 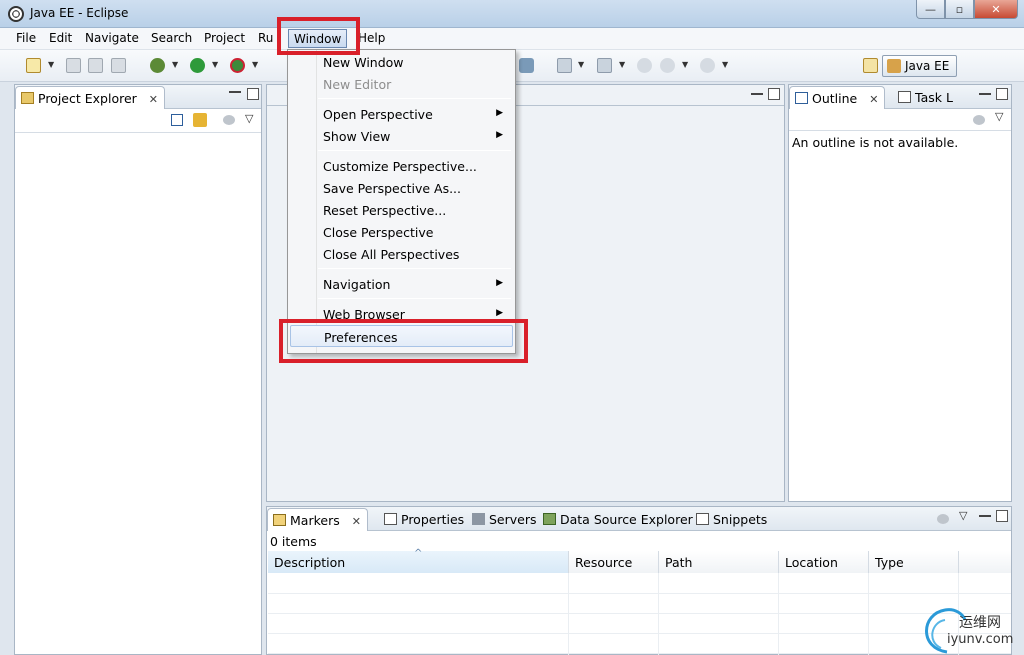 What do you see at coordinates (980, 639) in the screenshot?
I see `watermark-url-text: iyunv.com` at bounding box center [980, 639].